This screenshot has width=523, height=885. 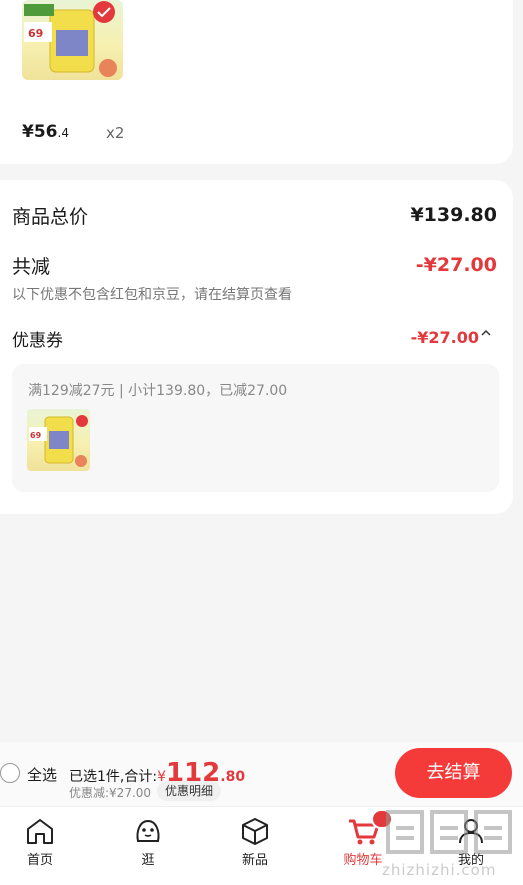 I want to click on browse-icon, so click(x=148, y=830).